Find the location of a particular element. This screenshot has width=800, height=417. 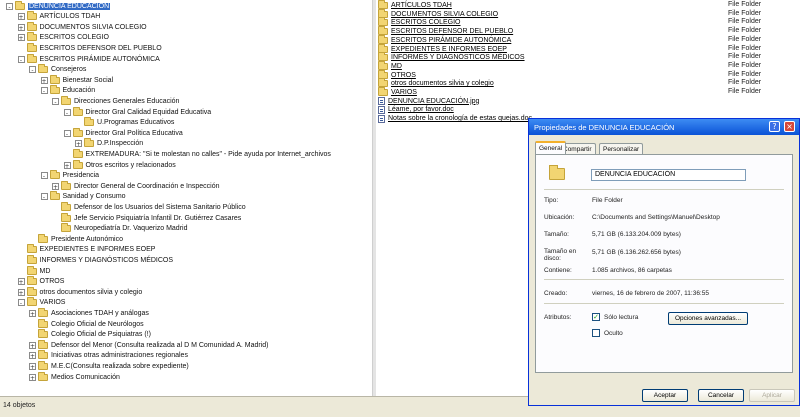

tree-node: + D.P.Inspección is located at coordinates (109, 143).